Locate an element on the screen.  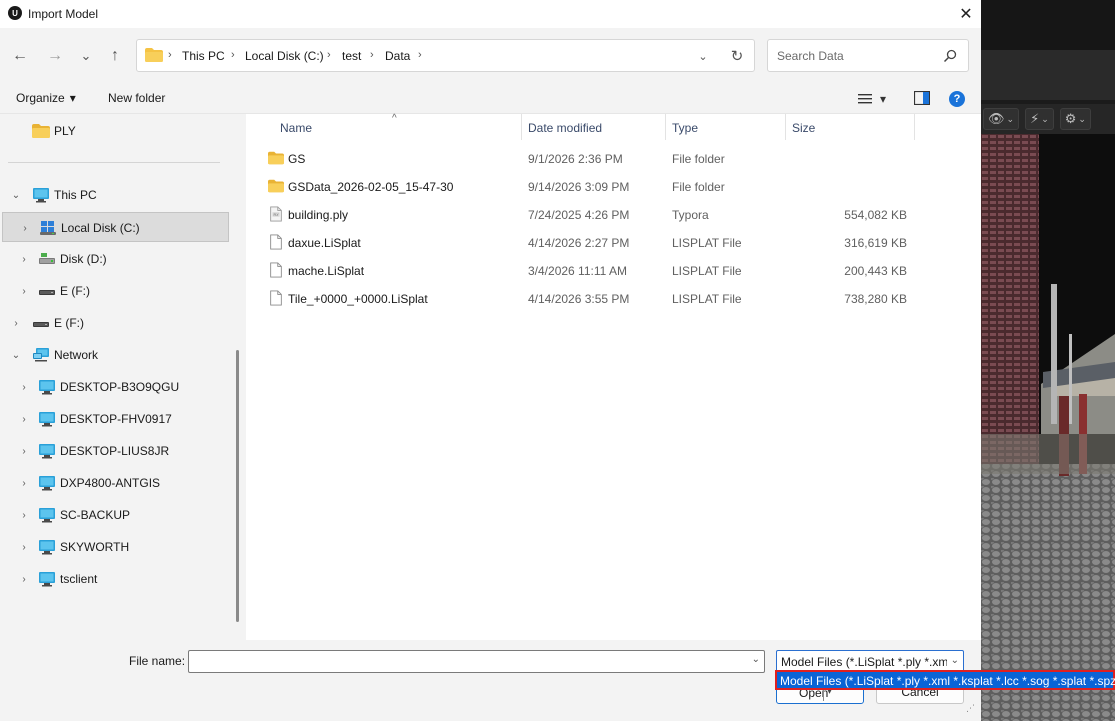
nav-item-sc-backup: › SC-BACKUP is located at coordinates (114, 515).